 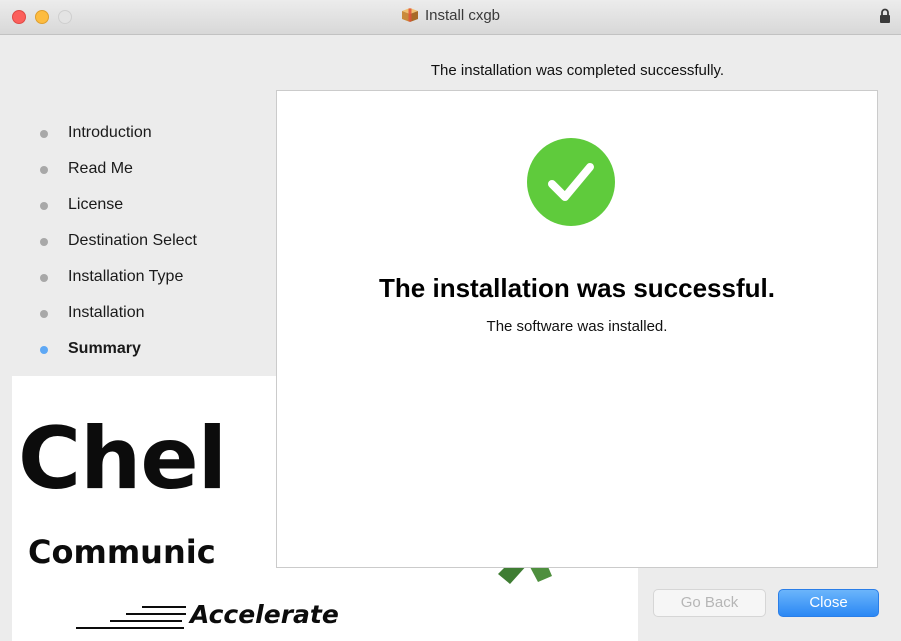 What do you see at coordinates (410, 17) in the screenshot?
I see `package-icon` at bounding box center [410, 17].